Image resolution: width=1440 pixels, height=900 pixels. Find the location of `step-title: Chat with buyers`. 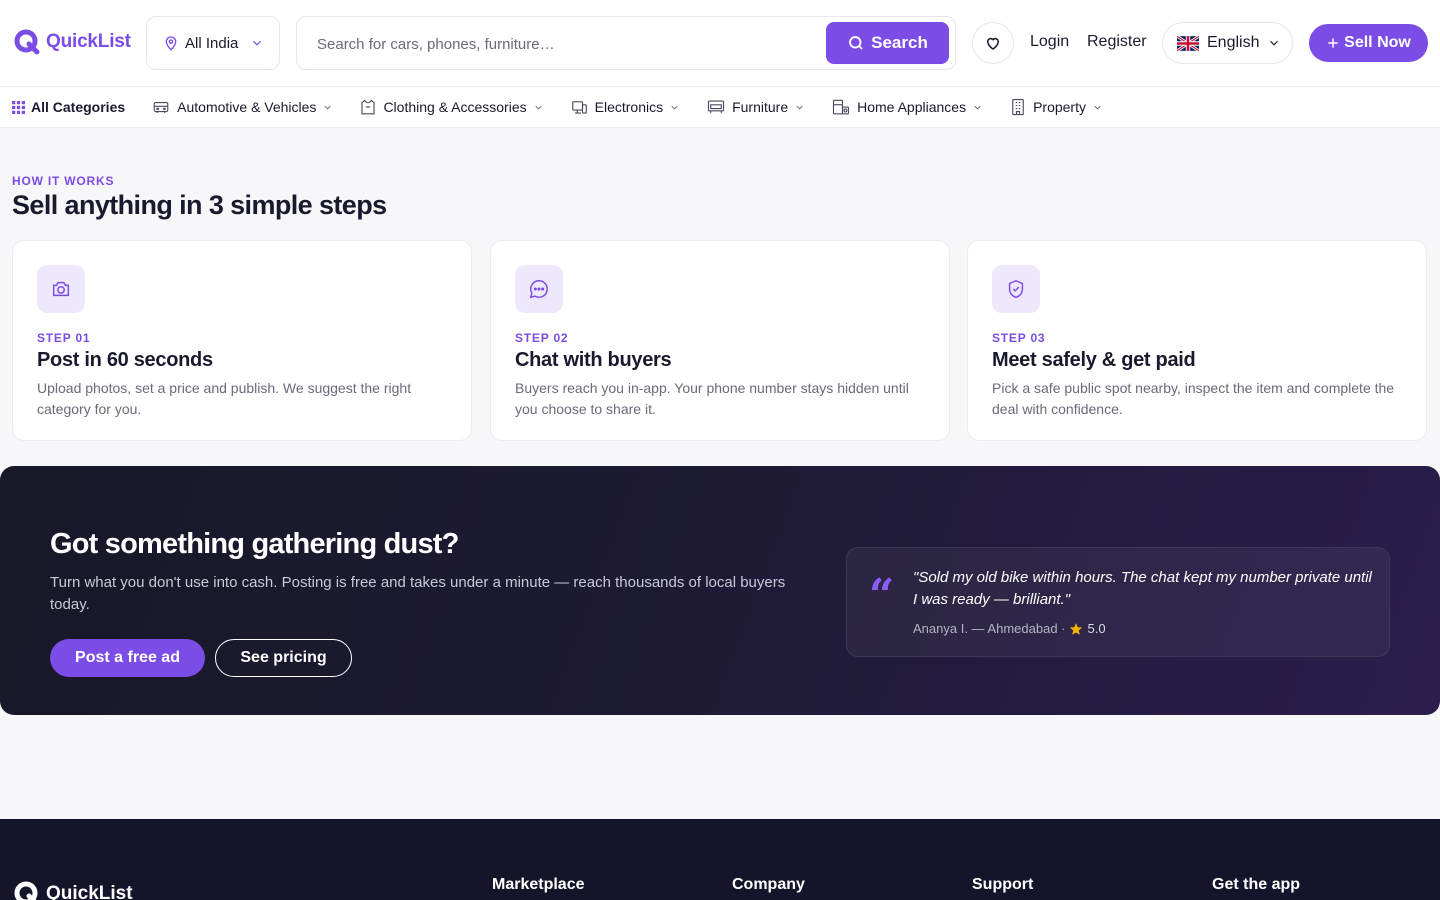

step-title: Chat with buyers is located at coordinates (593, 360).